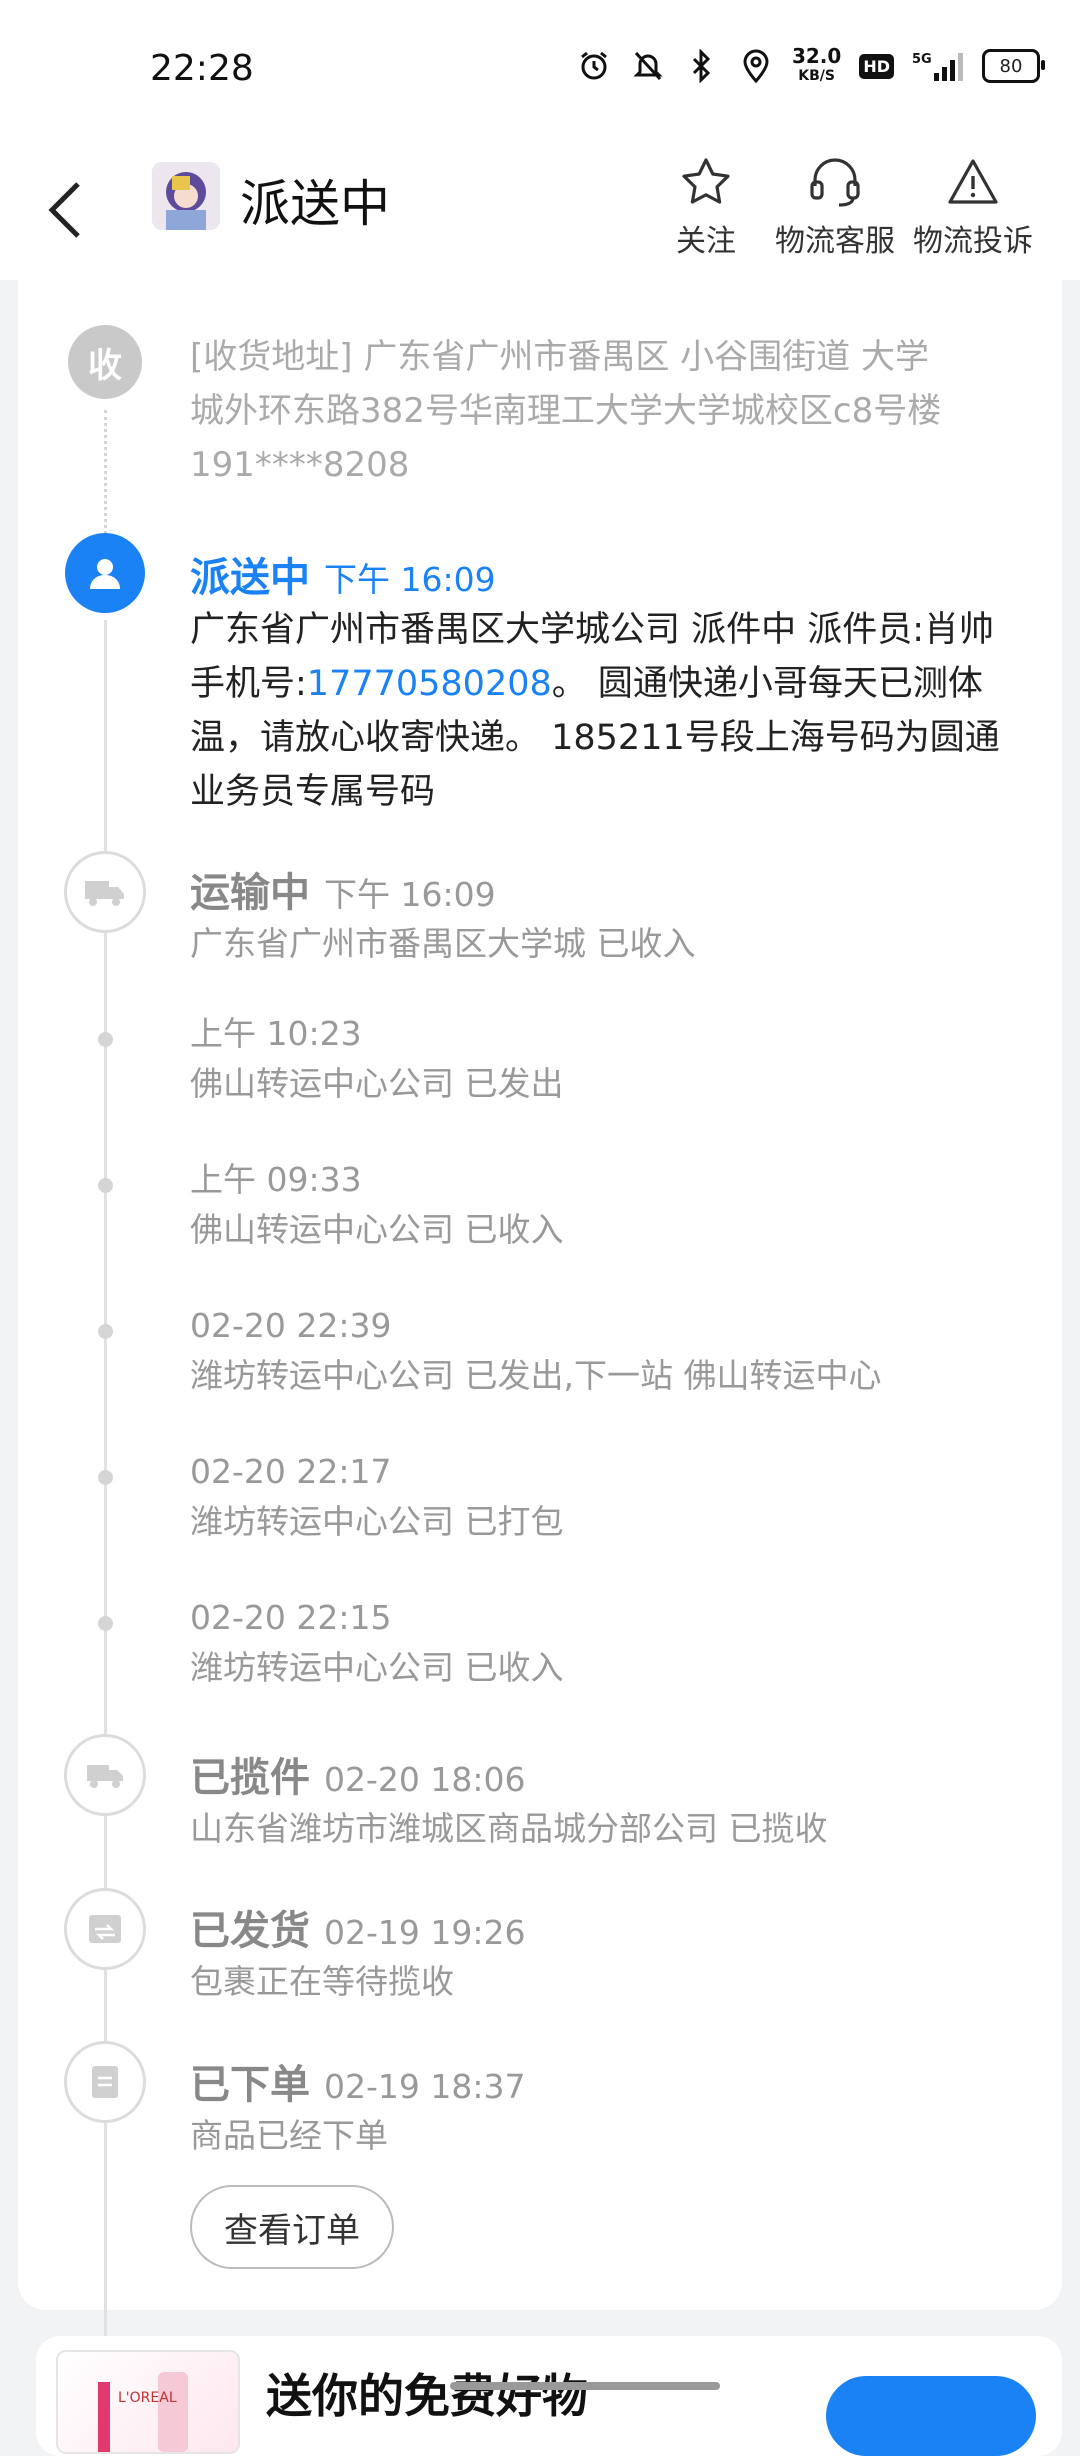 The width and height of the screenshot is (1080, 2456). Describe the element at coordinates (540, 70) in the screenshot. I see `status-bar: 22:28 32.0 KB/S HD 5G 80` at that location.